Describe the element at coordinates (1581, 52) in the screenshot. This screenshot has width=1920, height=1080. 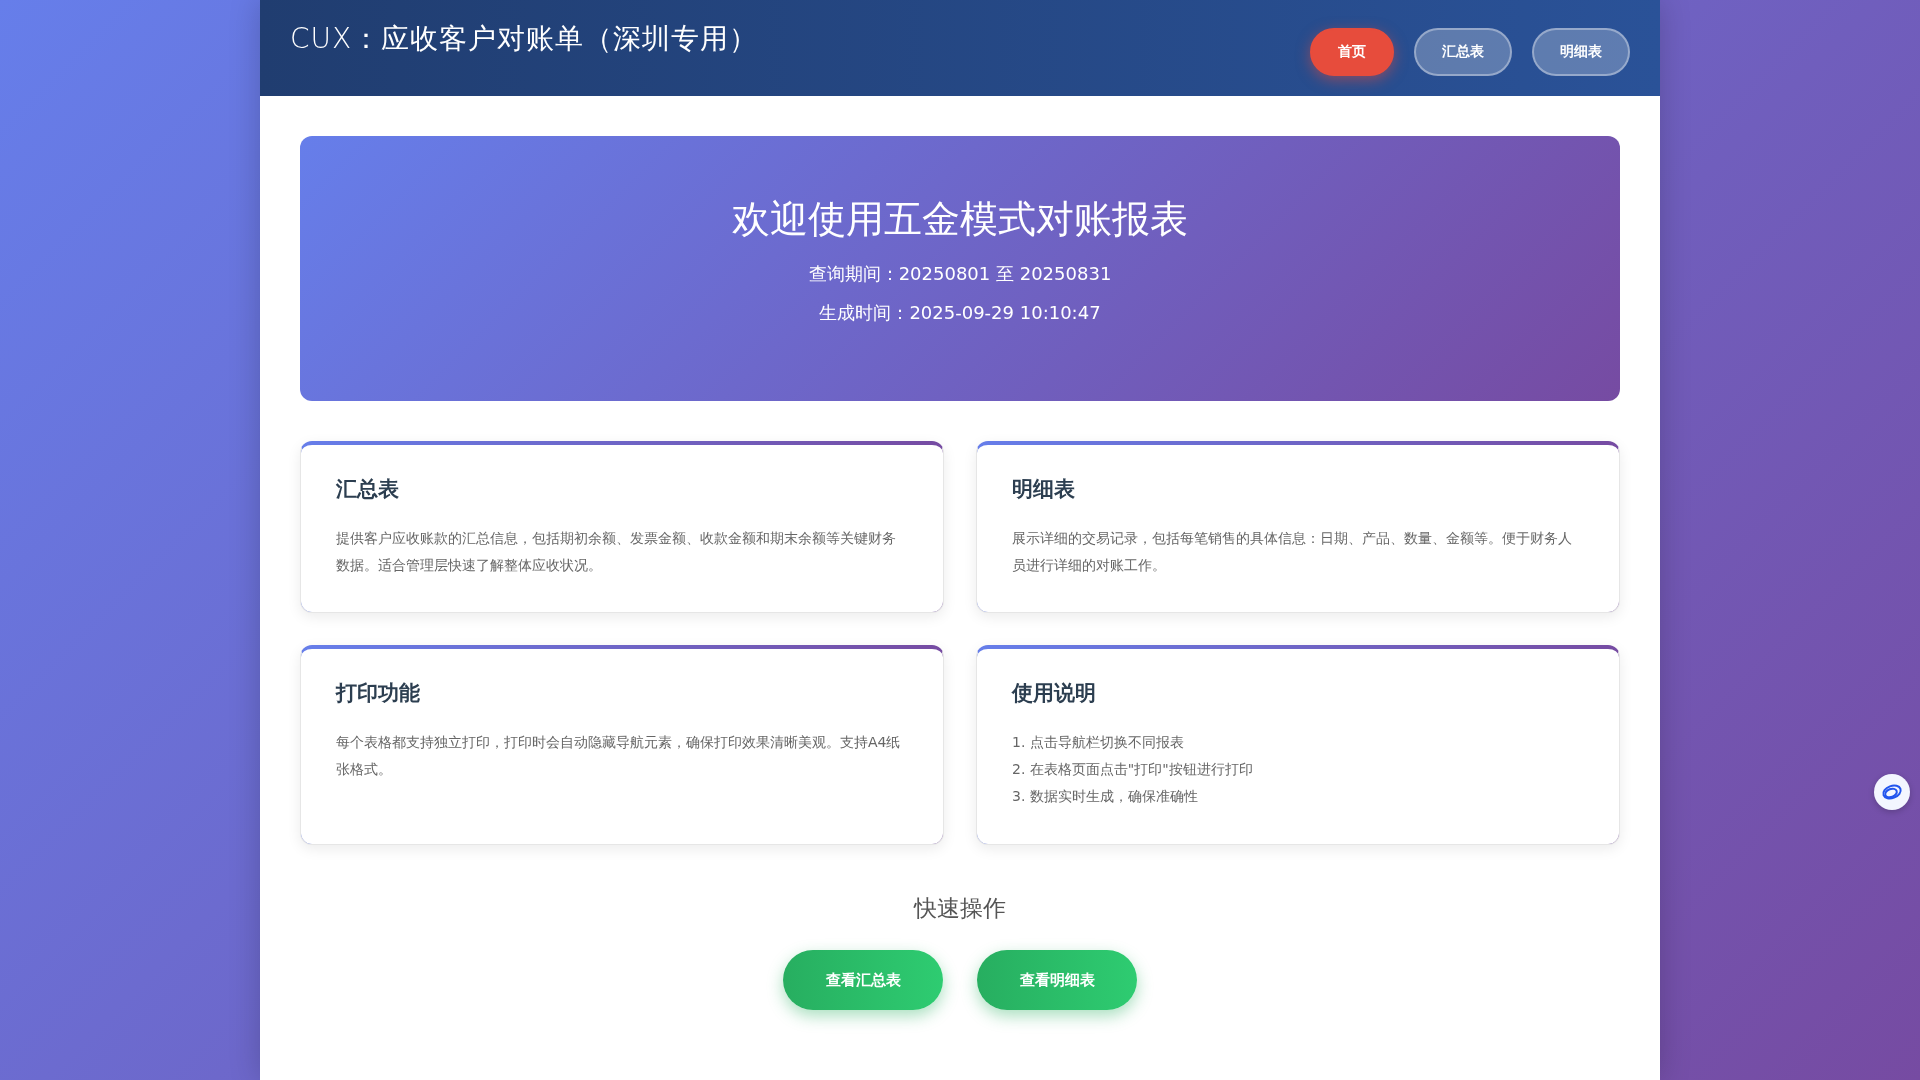
I see `nav-button: 明细表` at that location.